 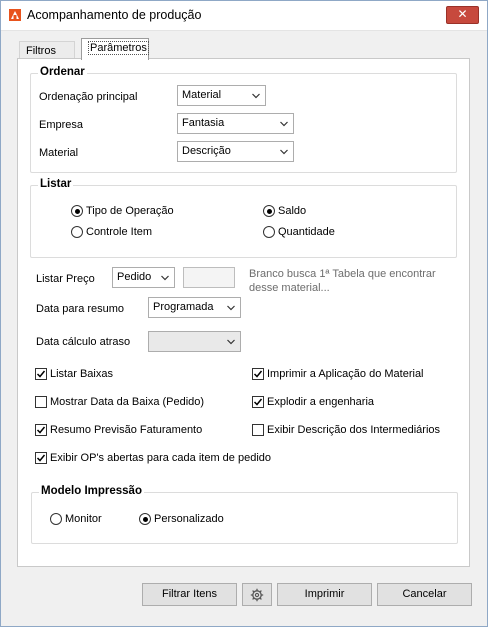 I want to click on listar-title: Listar, so click(x=56, y=184).